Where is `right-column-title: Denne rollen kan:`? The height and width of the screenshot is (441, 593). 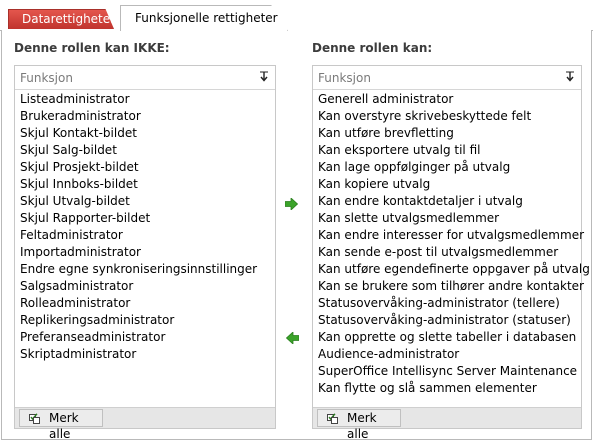
right-column-title: Denne rollen kan: is located at coordinates (372, 48).